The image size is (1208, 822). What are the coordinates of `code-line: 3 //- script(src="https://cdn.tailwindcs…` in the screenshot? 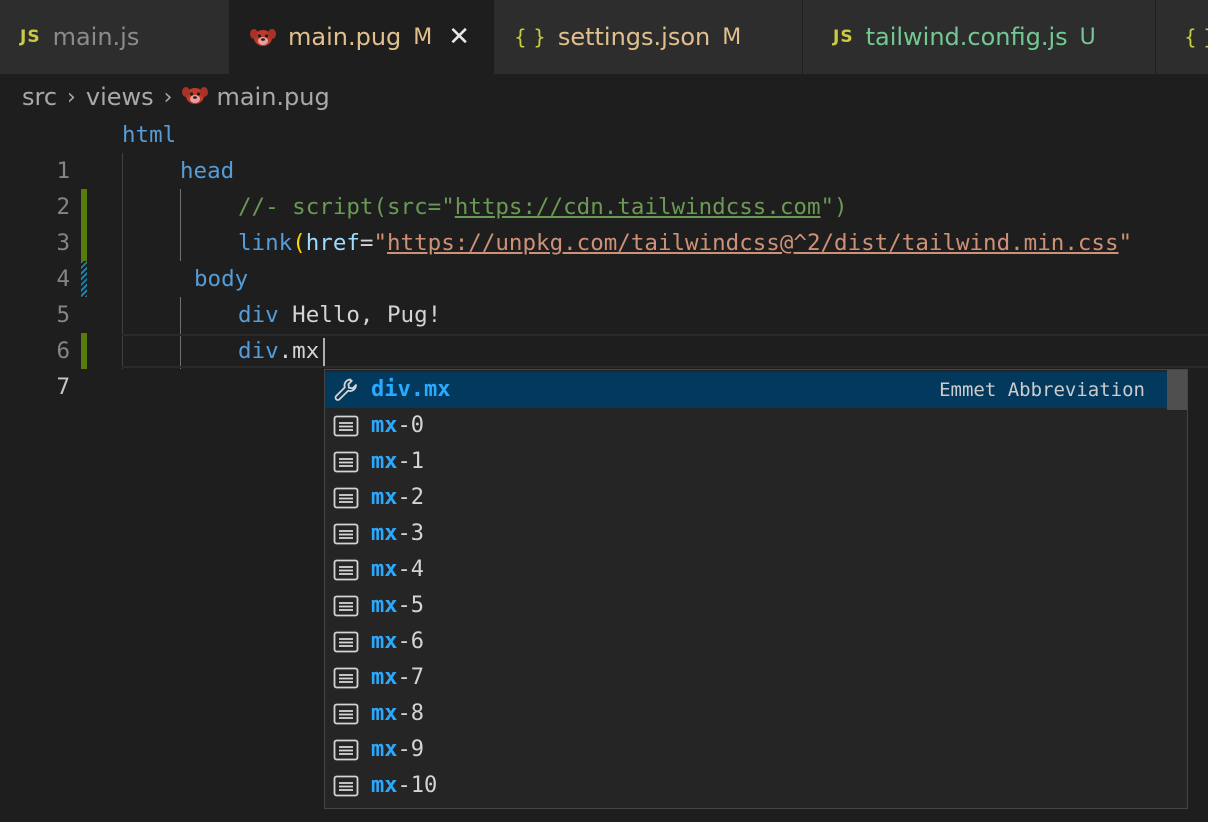 It's located at (604, 222).